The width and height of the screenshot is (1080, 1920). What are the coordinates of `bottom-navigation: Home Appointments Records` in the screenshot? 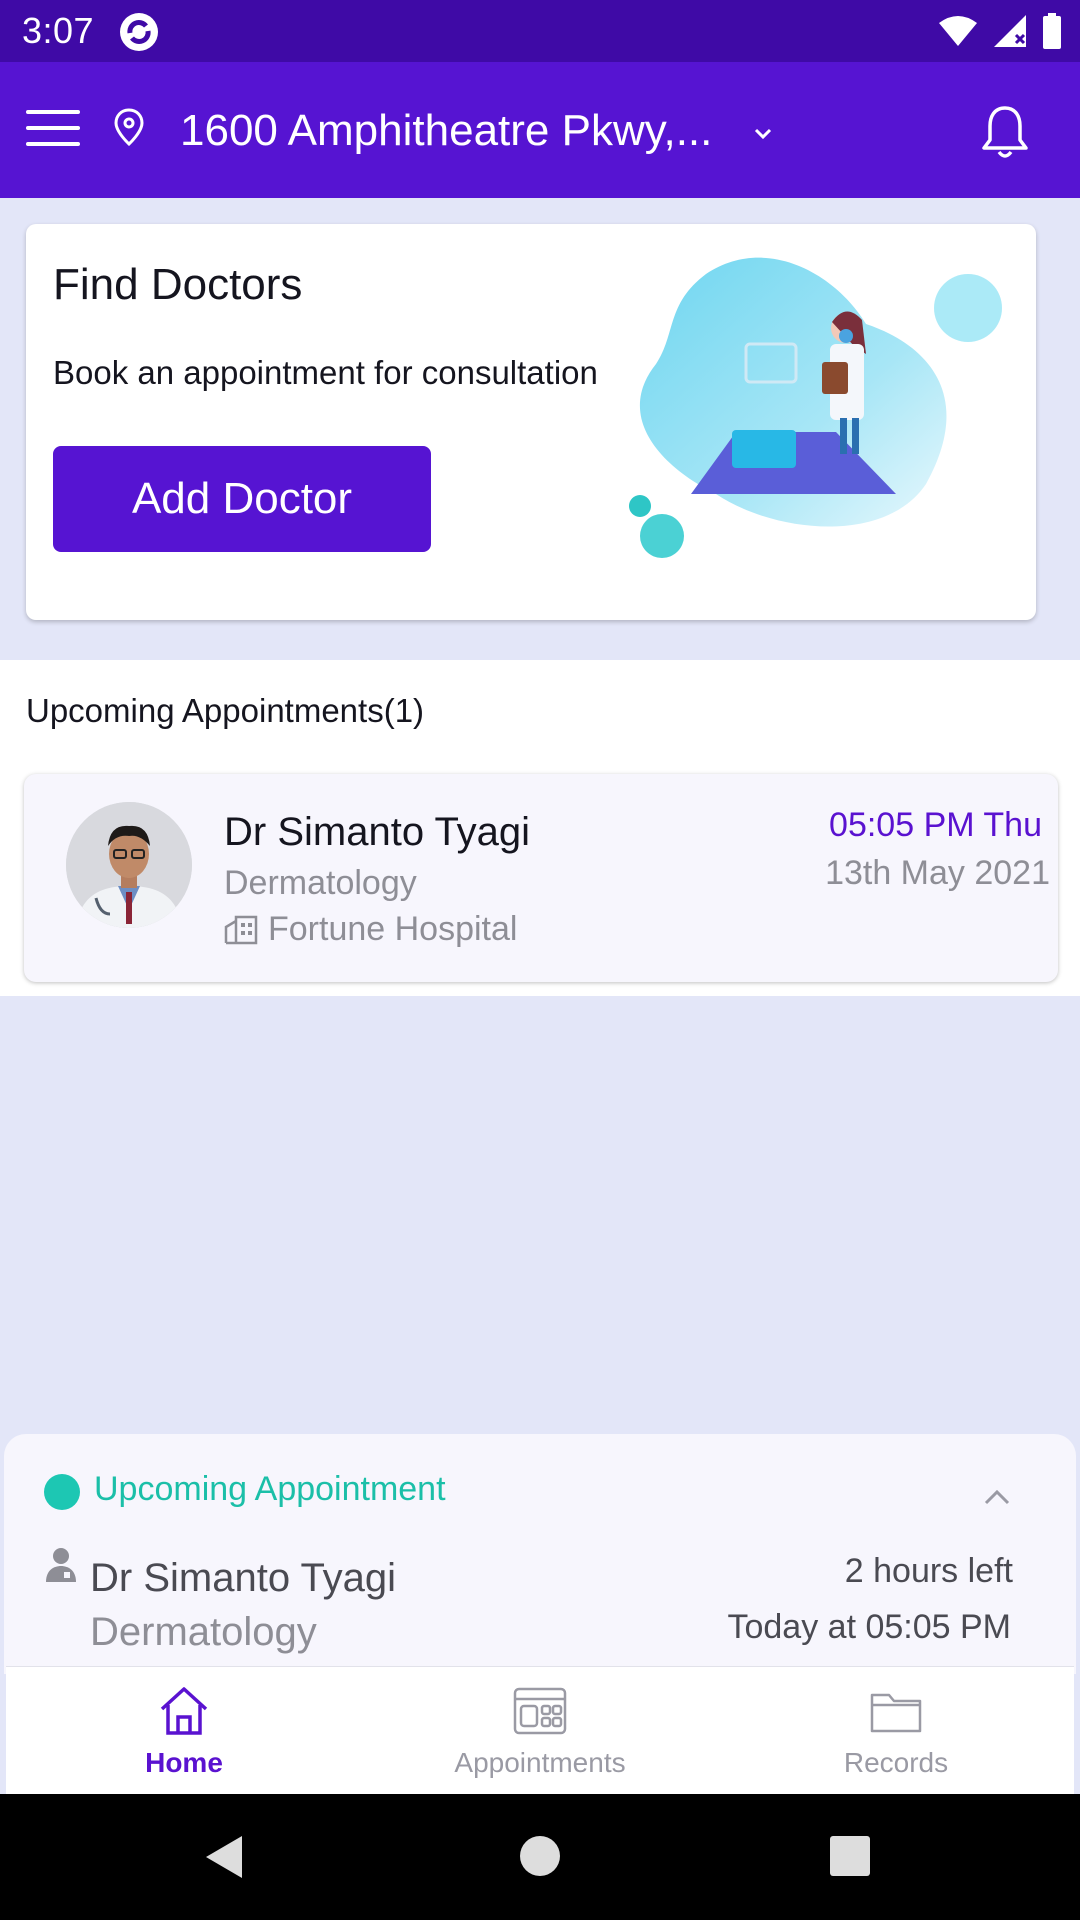 It's located at (540, 1730).